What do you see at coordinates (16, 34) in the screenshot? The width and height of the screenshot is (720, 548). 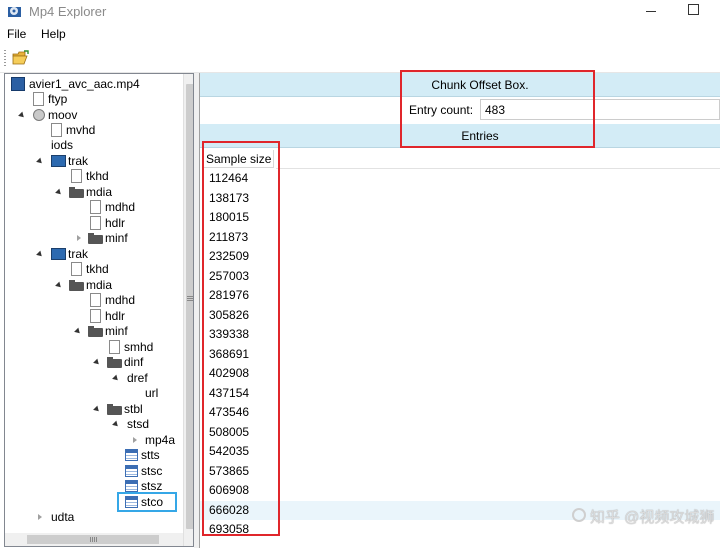 I see `menu-file: File` at bounding box center [16, 34].